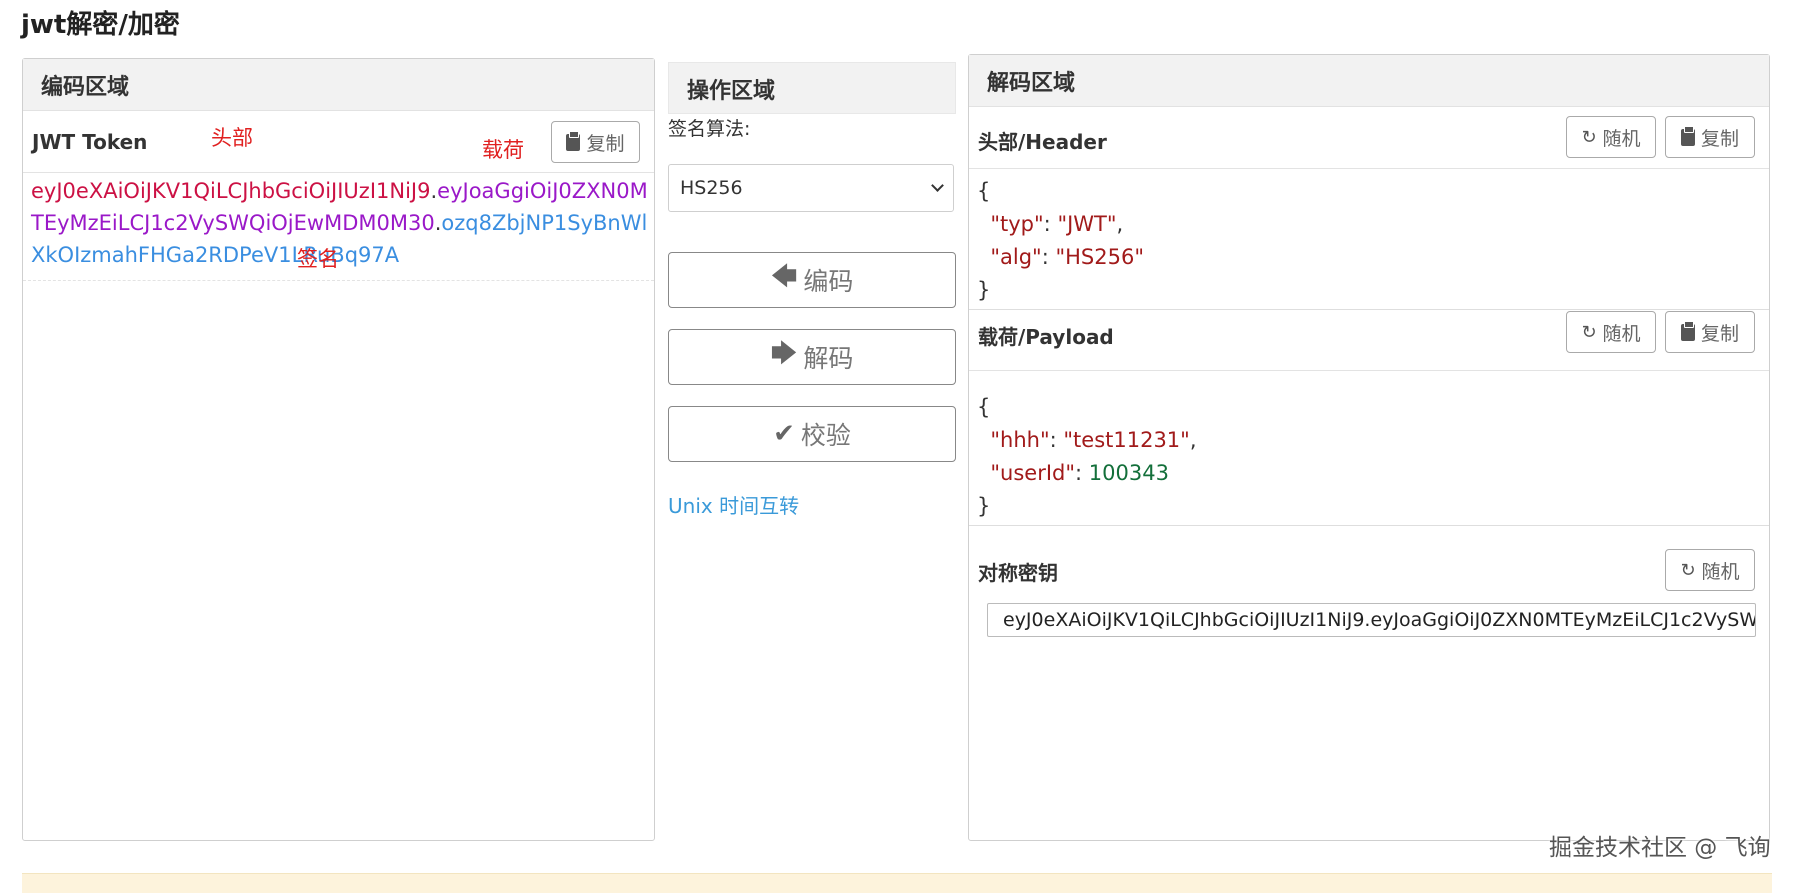  I want to click on chevron-down-icon, so click(937, 185).